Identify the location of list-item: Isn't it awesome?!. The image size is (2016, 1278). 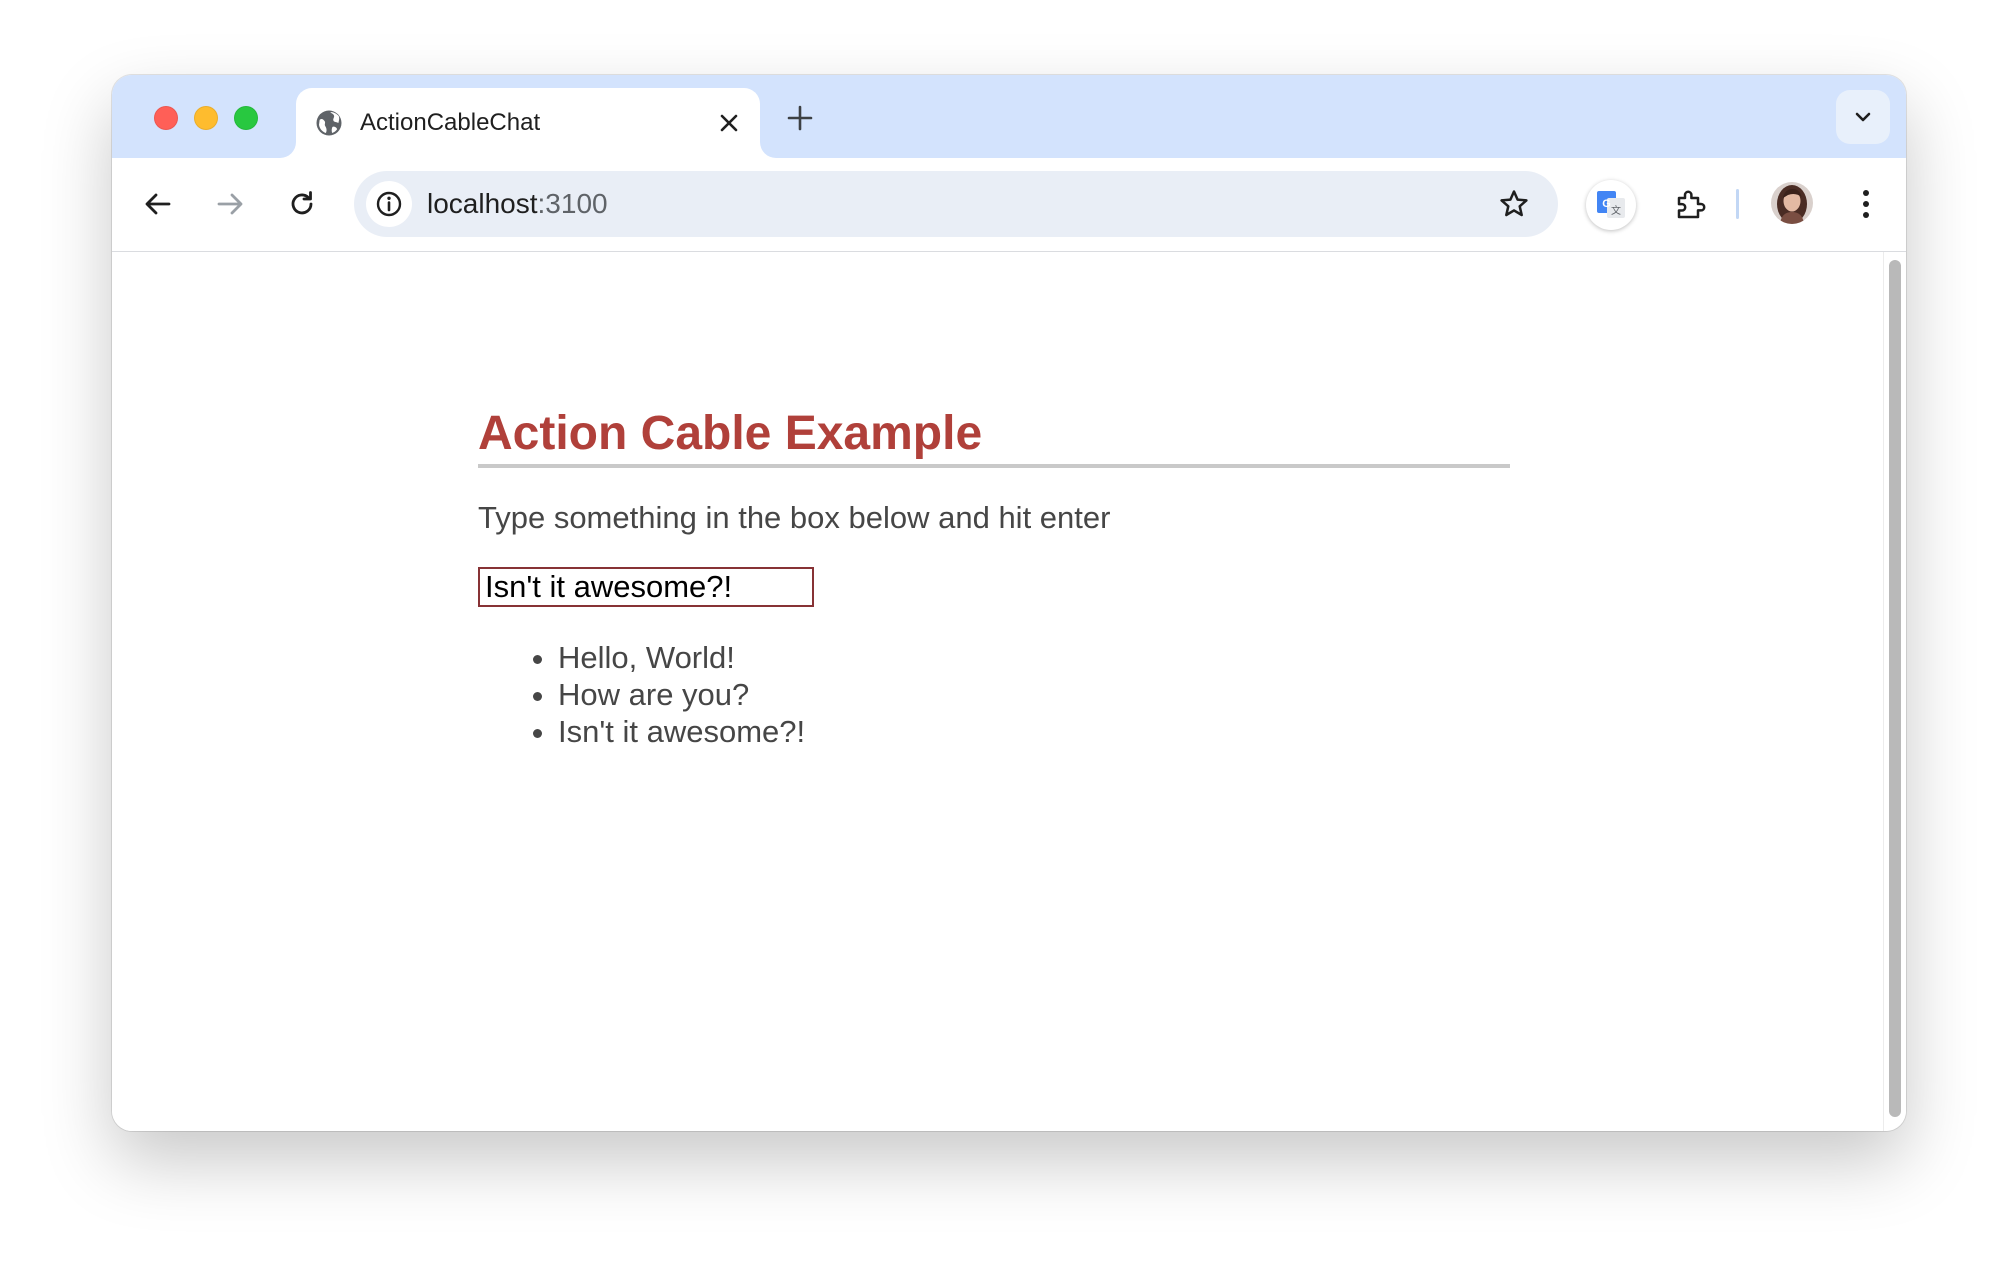
(1034, 731).